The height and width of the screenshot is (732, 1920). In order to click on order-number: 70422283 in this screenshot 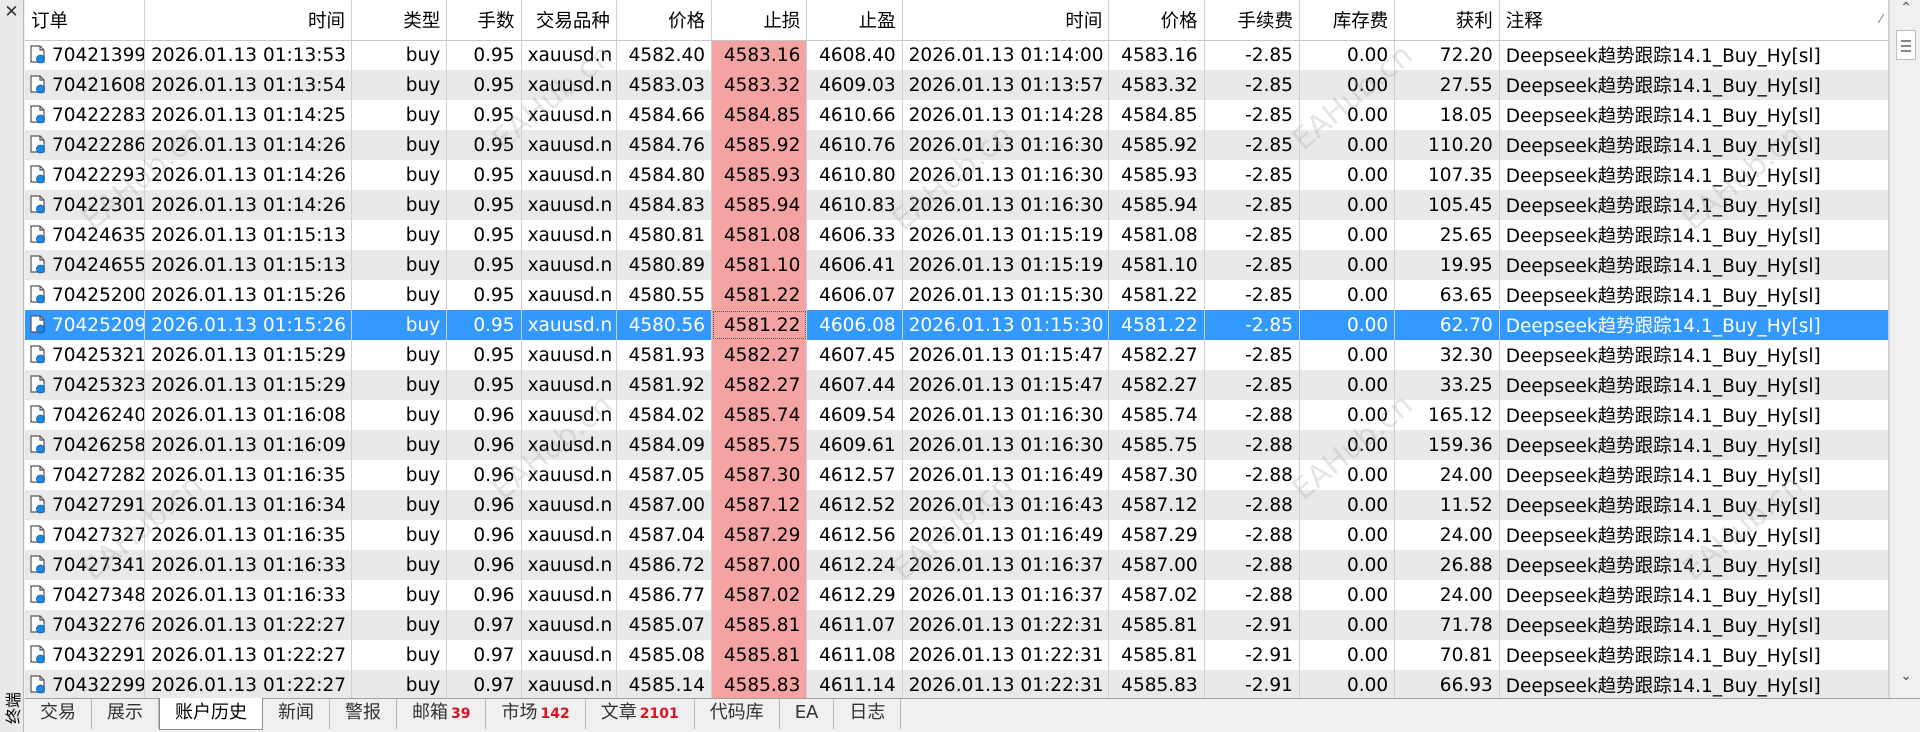, I will do `click(98, 115)`.